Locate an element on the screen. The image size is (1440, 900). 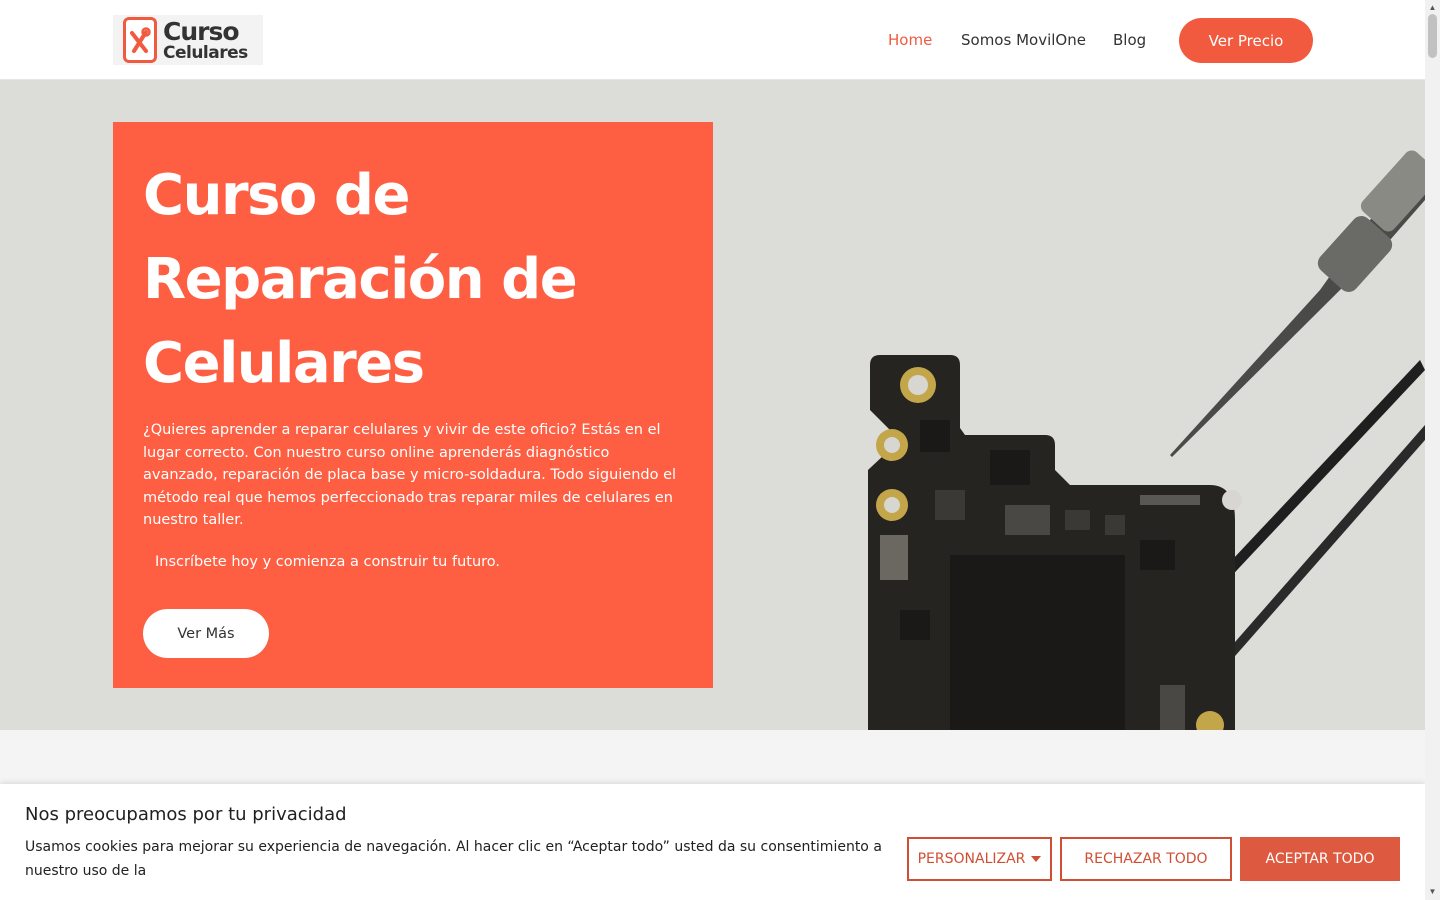
caret-down-icon is located at coordinates (1036, 859).